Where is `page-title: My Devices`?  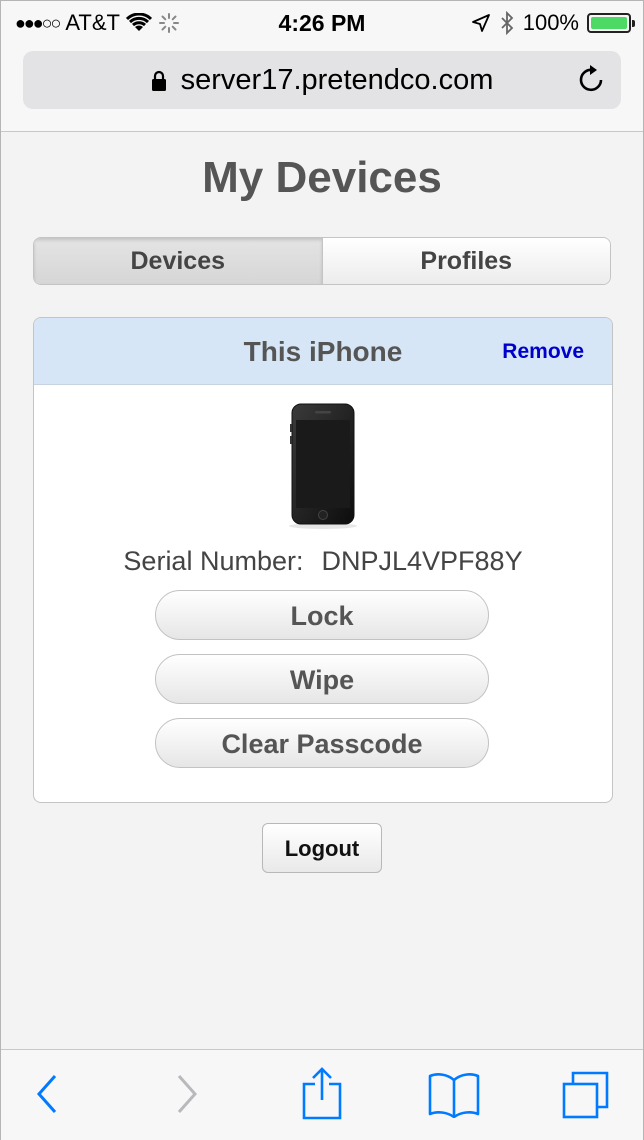
page-title: My Devices is located at coordinates (322, 177).